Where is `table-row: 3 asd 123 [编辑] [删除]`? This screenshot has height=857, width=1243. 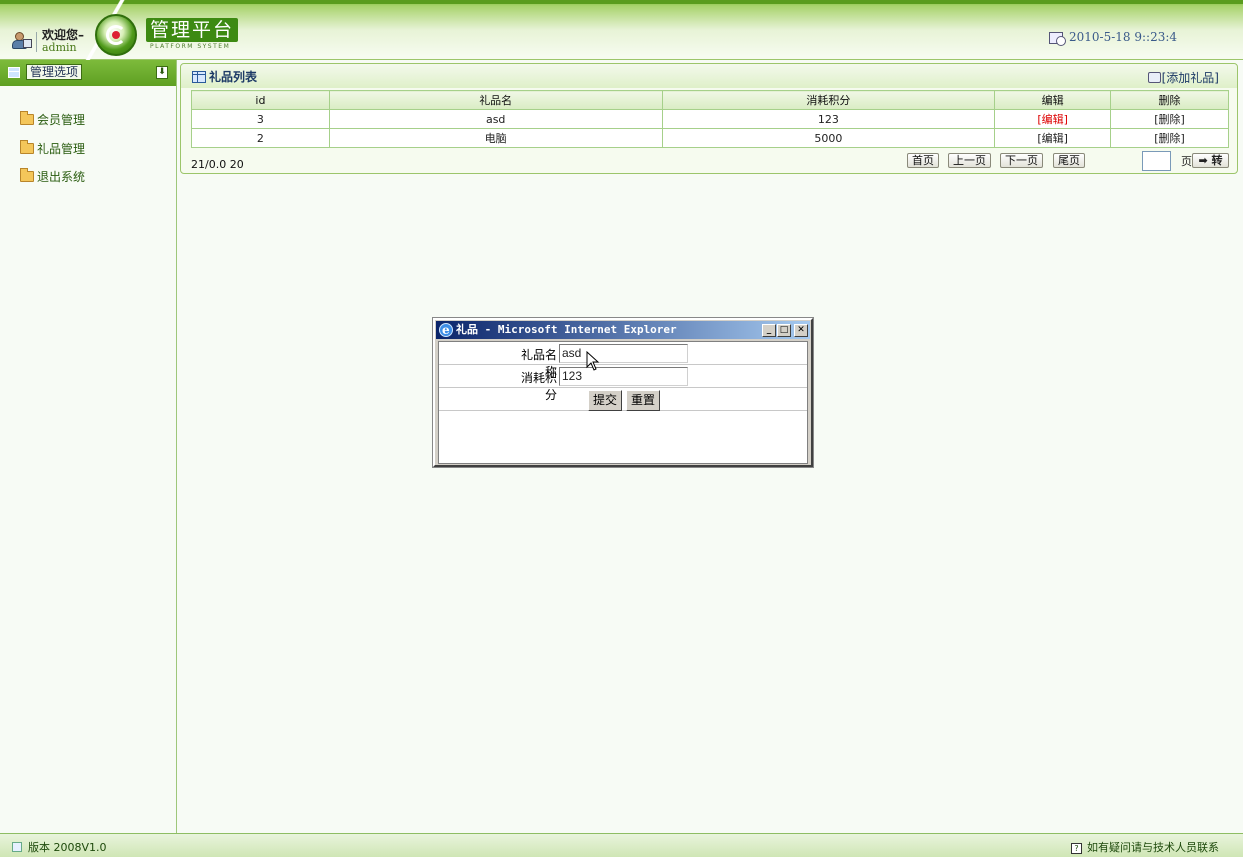 table-row: 3 asd 123 [编辑] [删除] is located at coordinates (710, 119).